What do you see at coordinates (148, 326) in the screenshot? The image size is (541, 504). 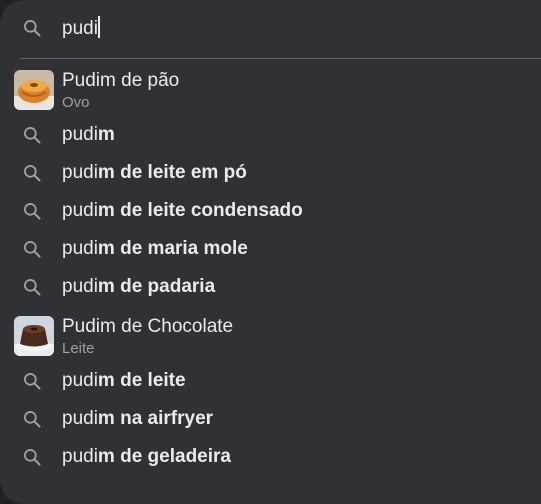 I see `suggestion-title: Pudim de Chocolate` at bounding box center [148, 326].